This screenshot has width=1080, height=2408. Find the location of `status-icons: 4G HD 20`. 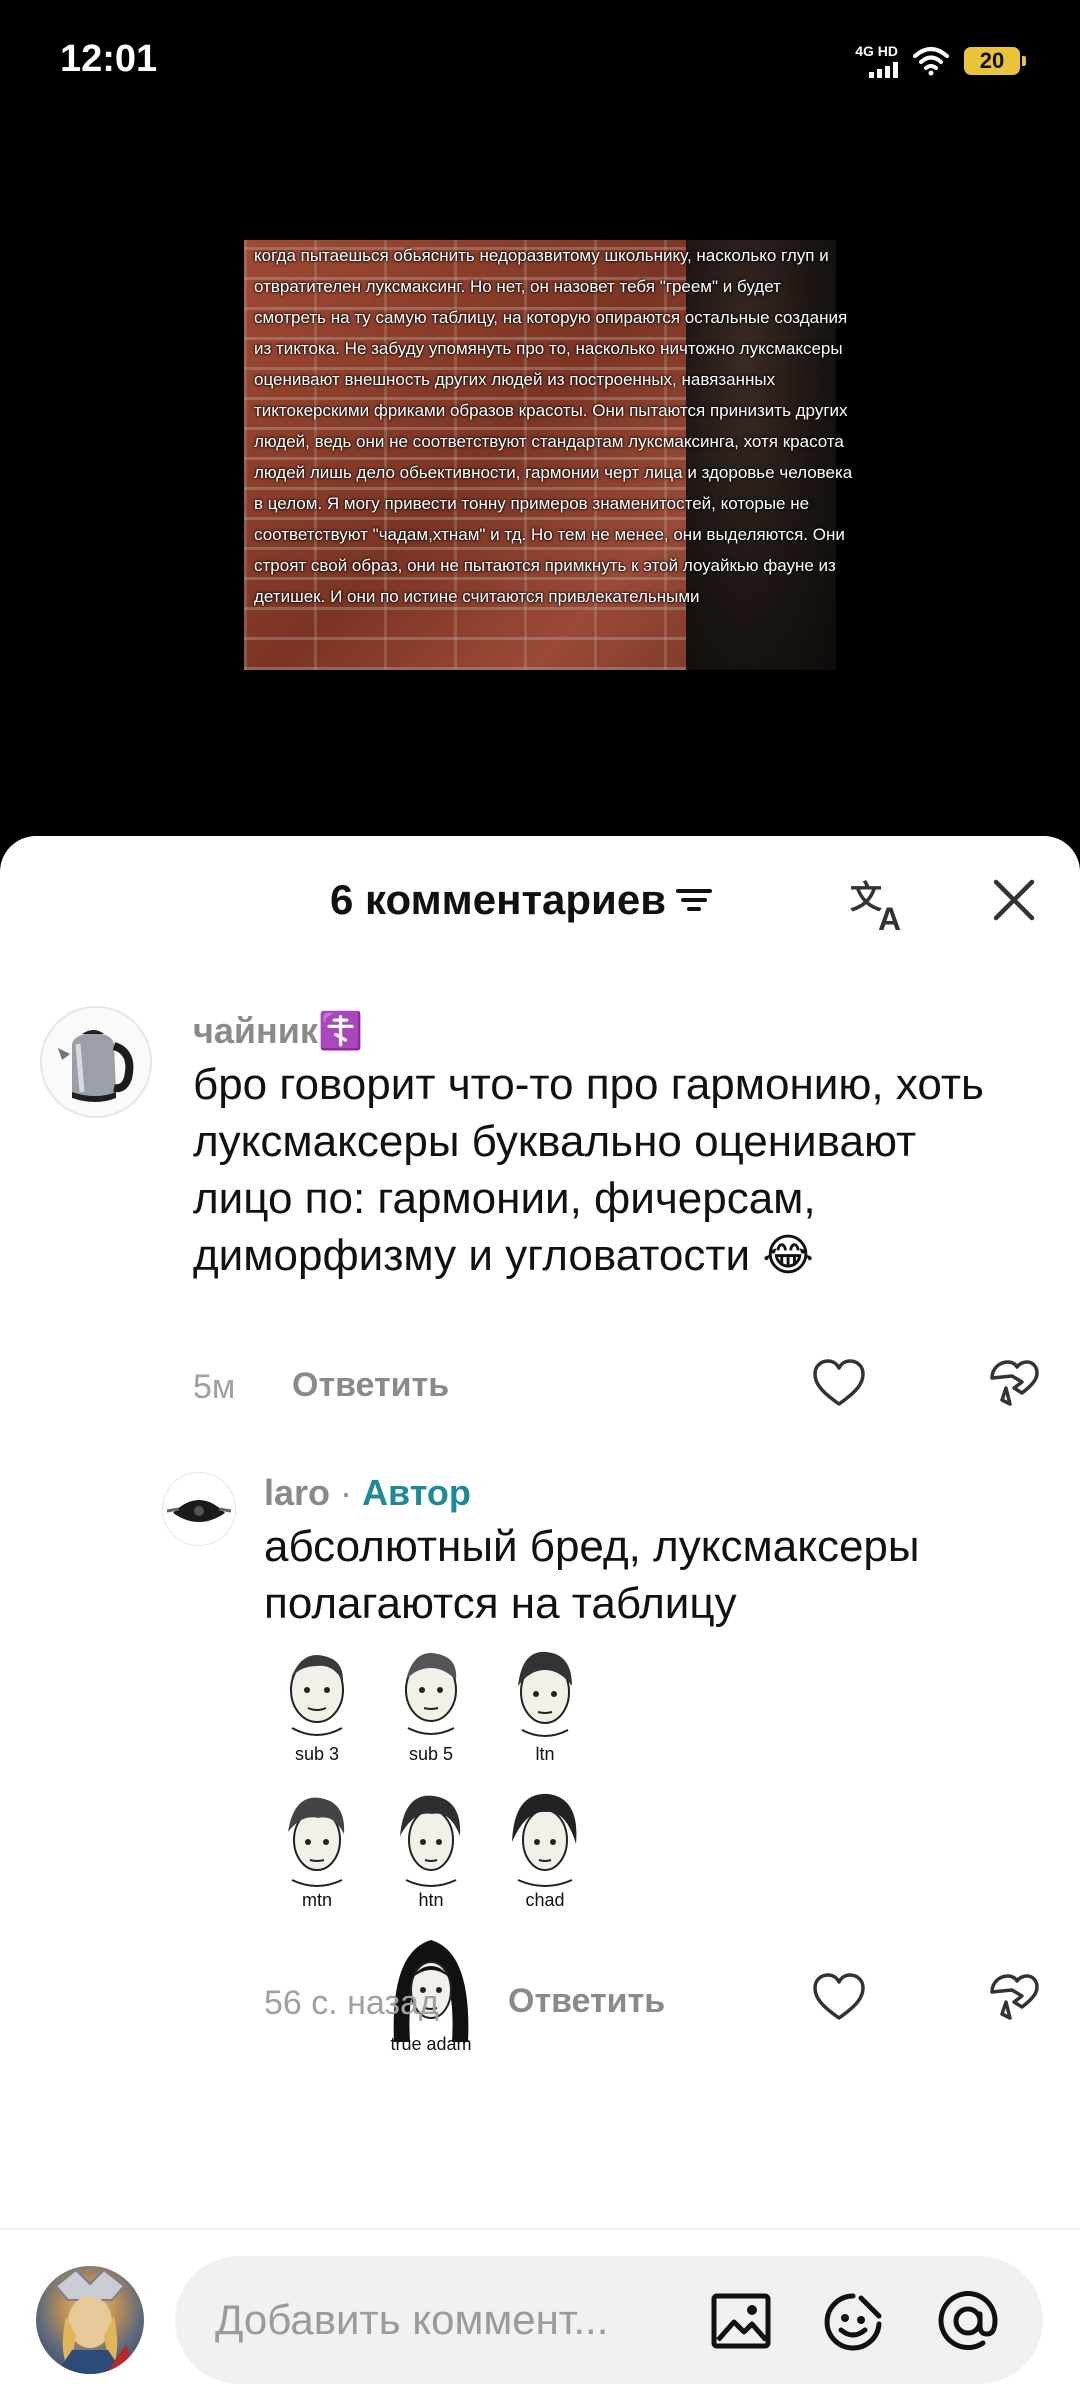

status-icons: 4G HD 20 is located at coordinates (940, 61).